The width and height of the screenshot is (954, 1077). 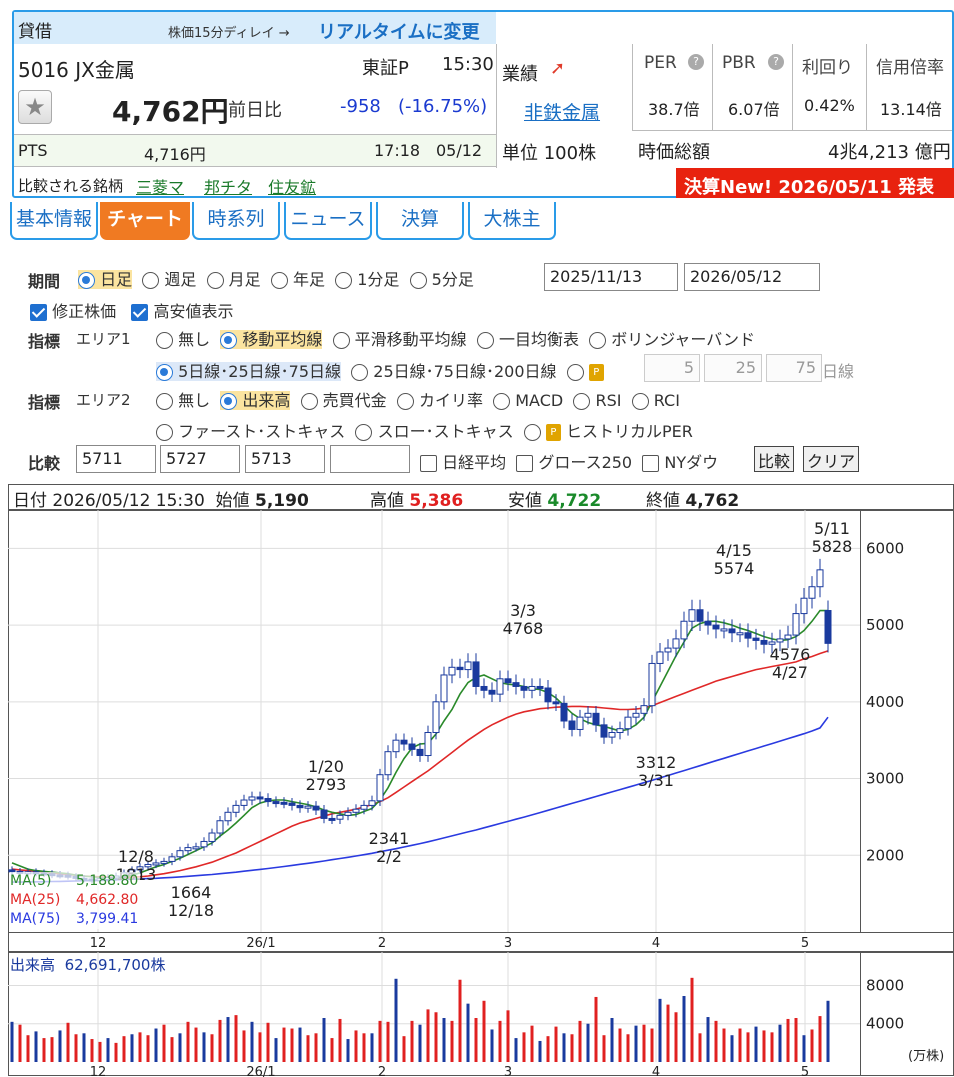 I want to click on custom-ma-2: 25, so click(x=733, y=368).